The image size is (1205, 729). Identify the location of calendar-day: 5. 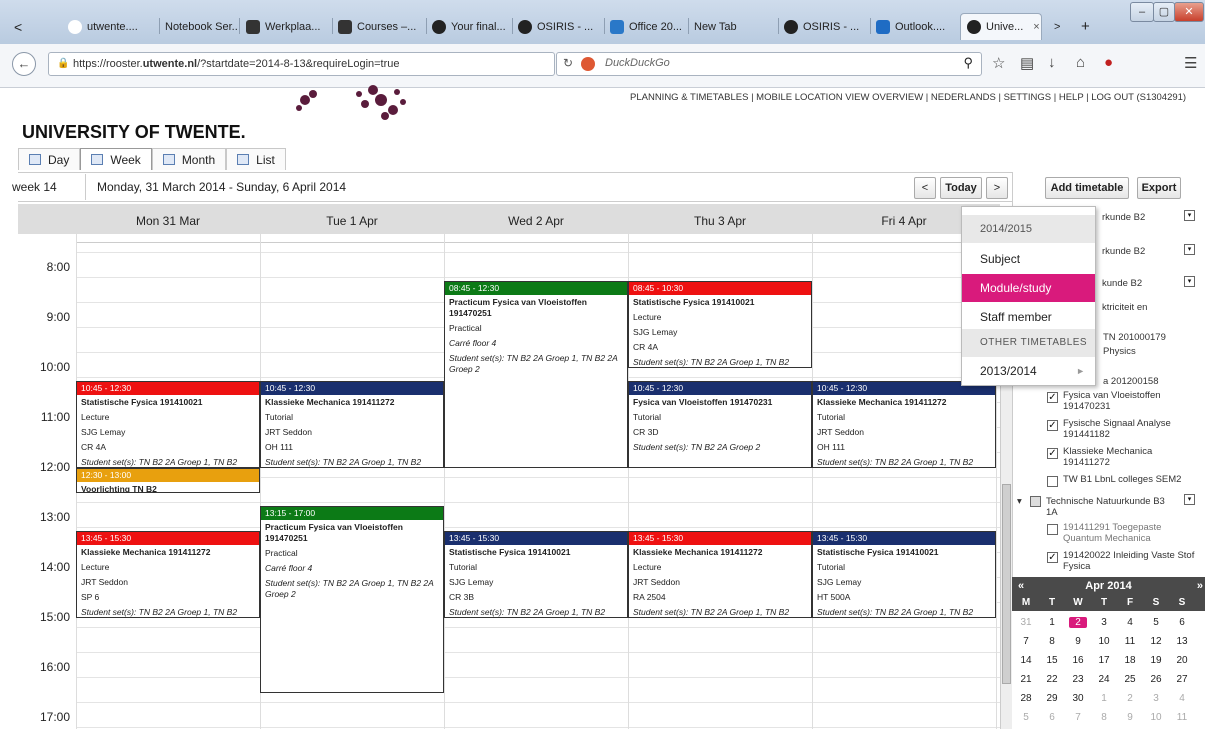
(1156, 622).